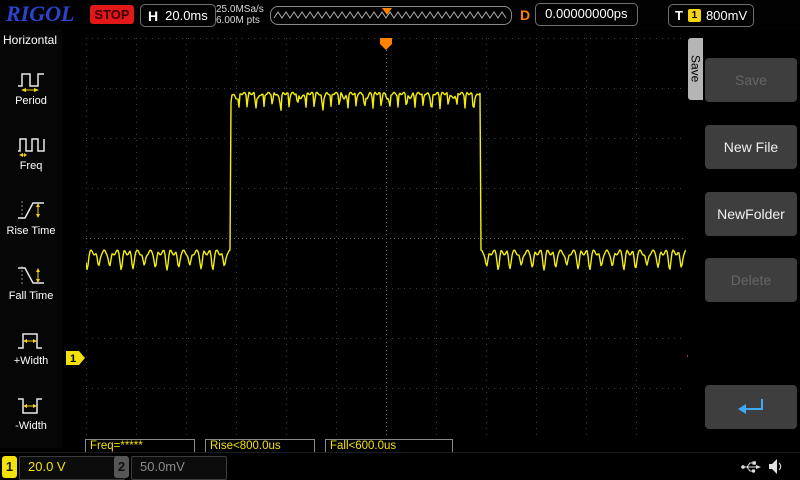 The width and height of the screenshot is (800, 480). I want to click on plus-width-icon, so click(30, 340).